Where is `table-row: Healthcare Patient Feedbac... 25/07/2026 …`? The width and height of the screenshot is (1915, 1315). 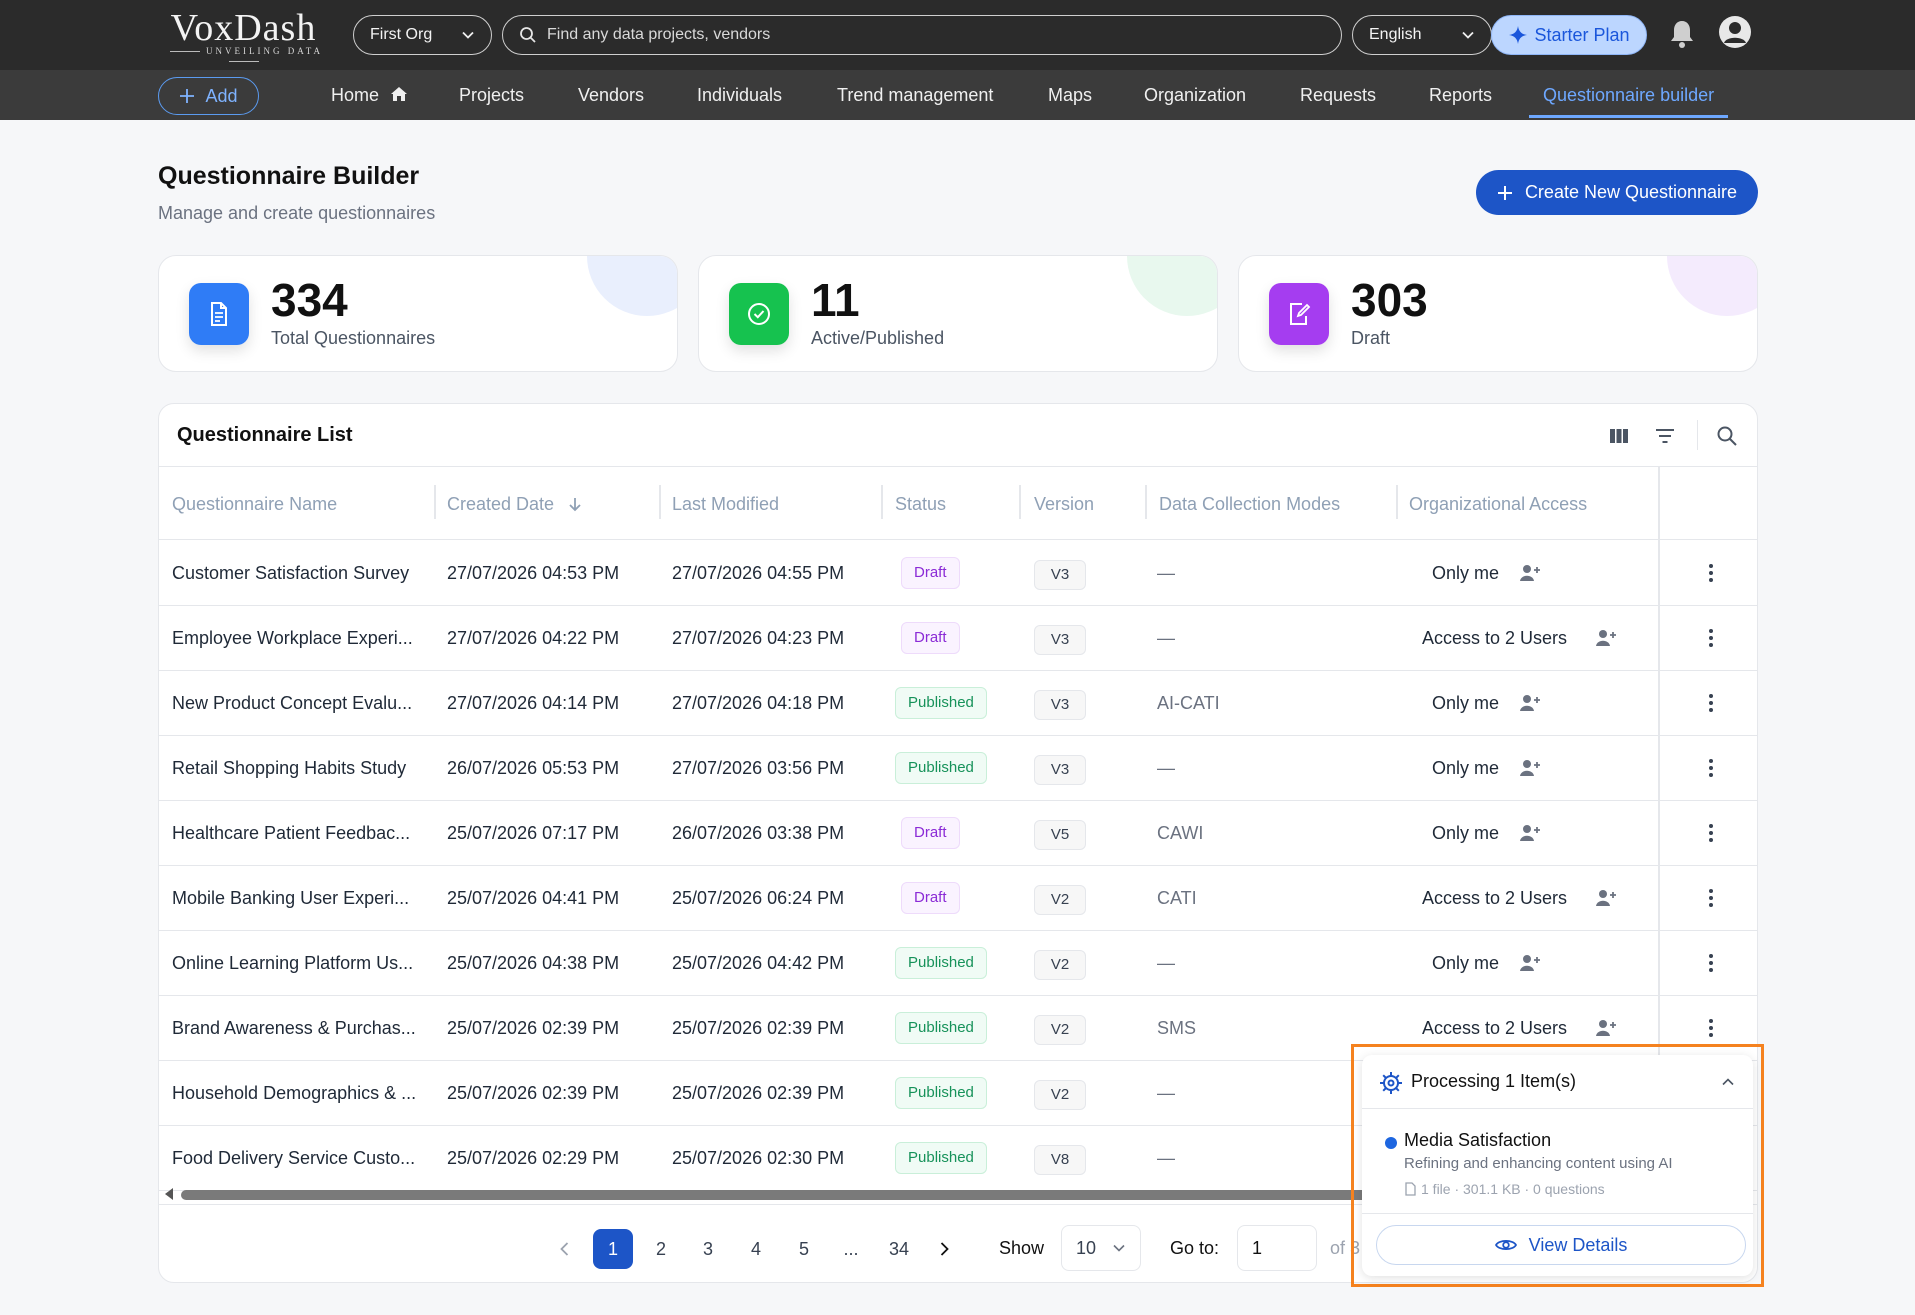 table-row: Healthcare Patient Feedbac... 25/07/2026 … is located at coordinates (958, 833).